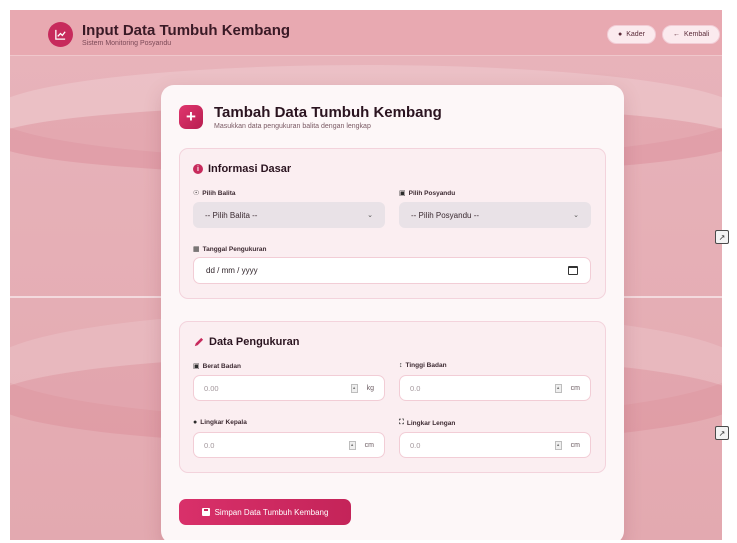  Describe the element at coordinates (196, 193) in the screenshot. I see `child-icon: ☉` at that location.